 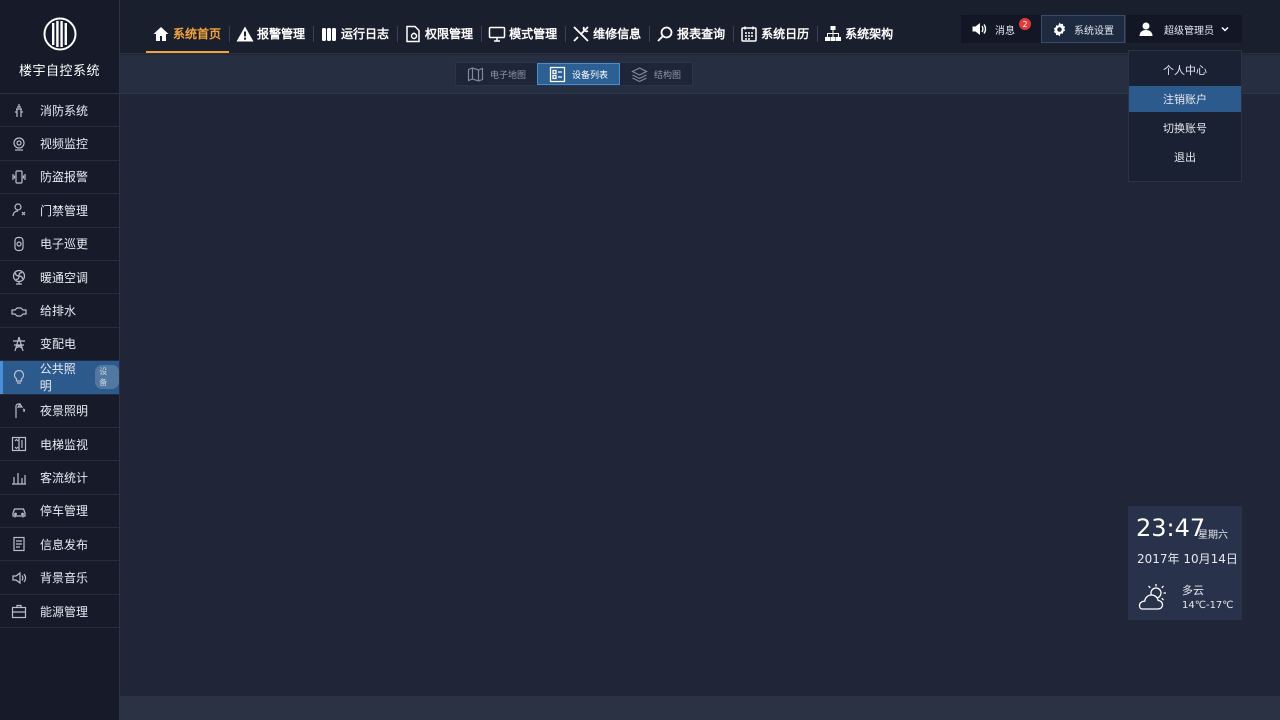 I want to click on sidebar-item-antitheft: 防盗报警, so click(x=59, y=178).